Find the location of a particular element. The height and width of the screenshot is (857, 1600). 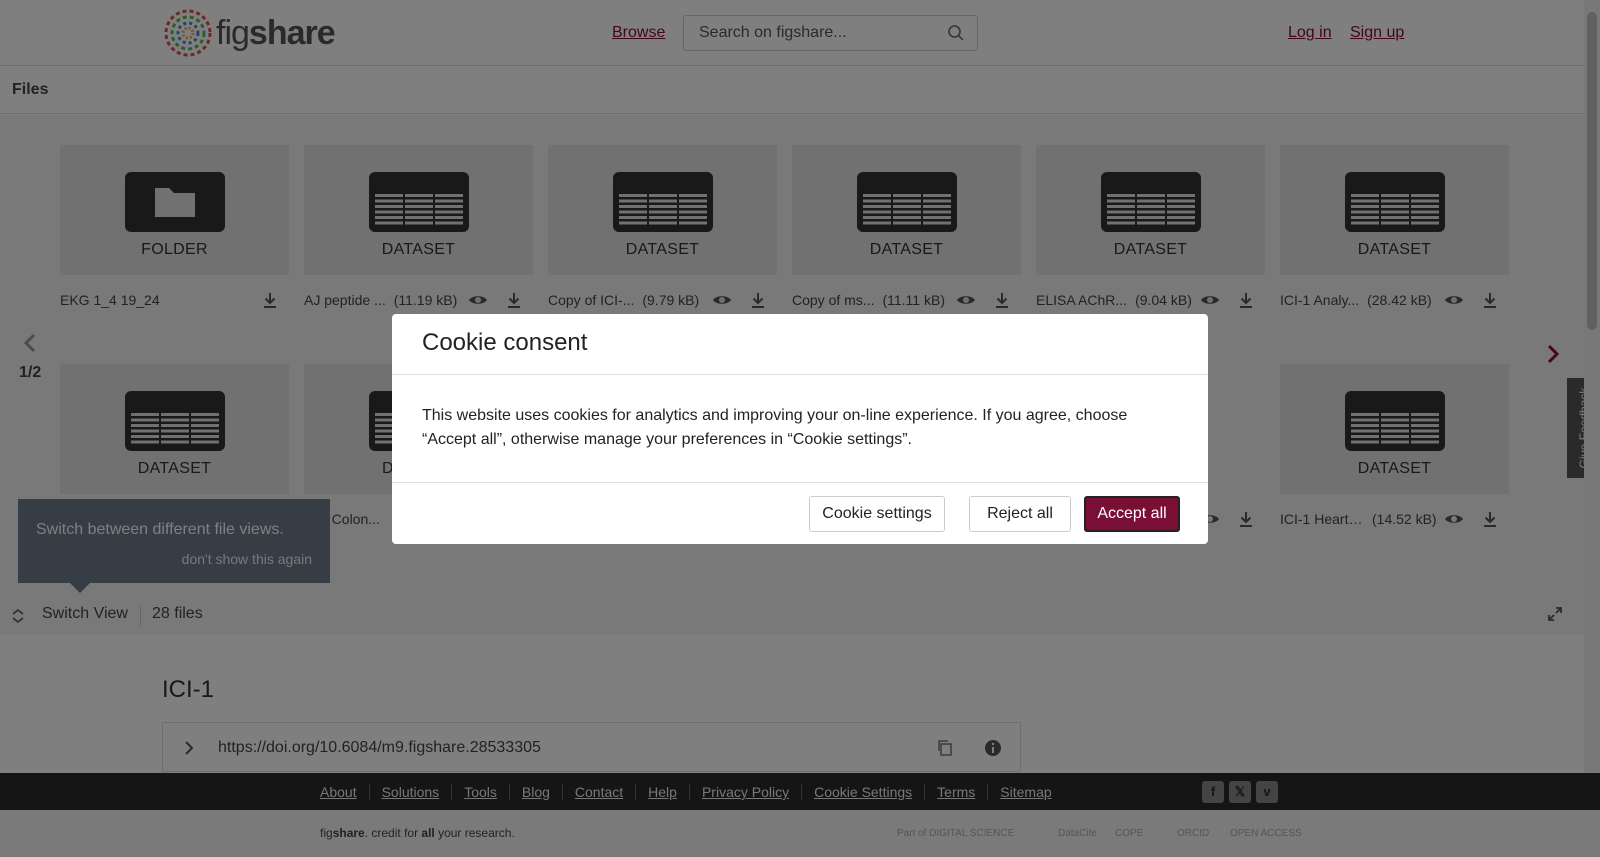

cookie-settings-button: Cookie settings is located at coordinates (877, 514).